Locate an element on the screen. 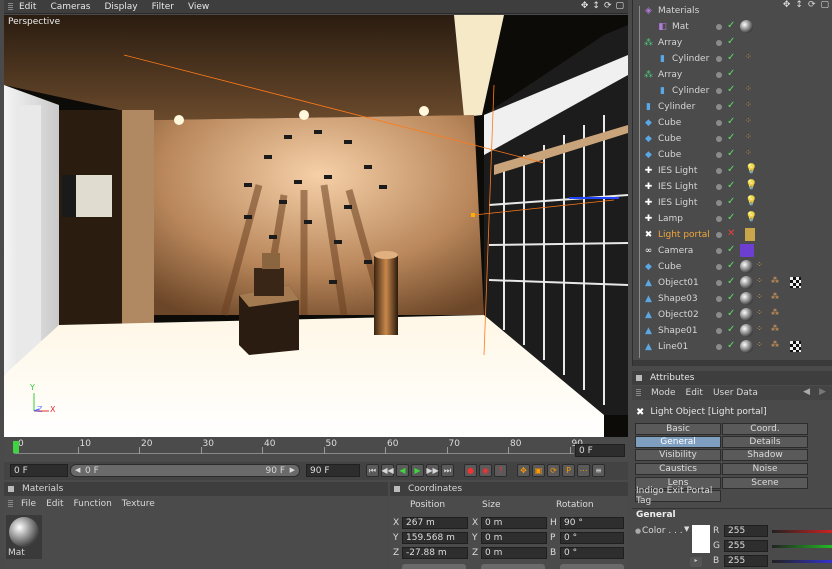 The height and width of the screenshot is (569, 832). position-field: 159.568 m is located at coordinates (435, 538).